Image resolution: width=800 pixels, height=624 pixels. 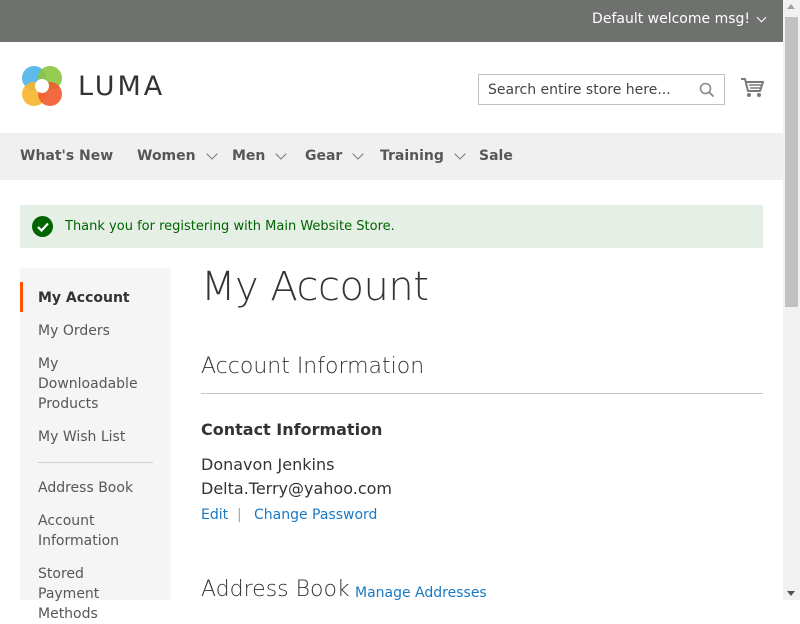 I want to click on nav-item-training: Training, so click(x=423, y=155).